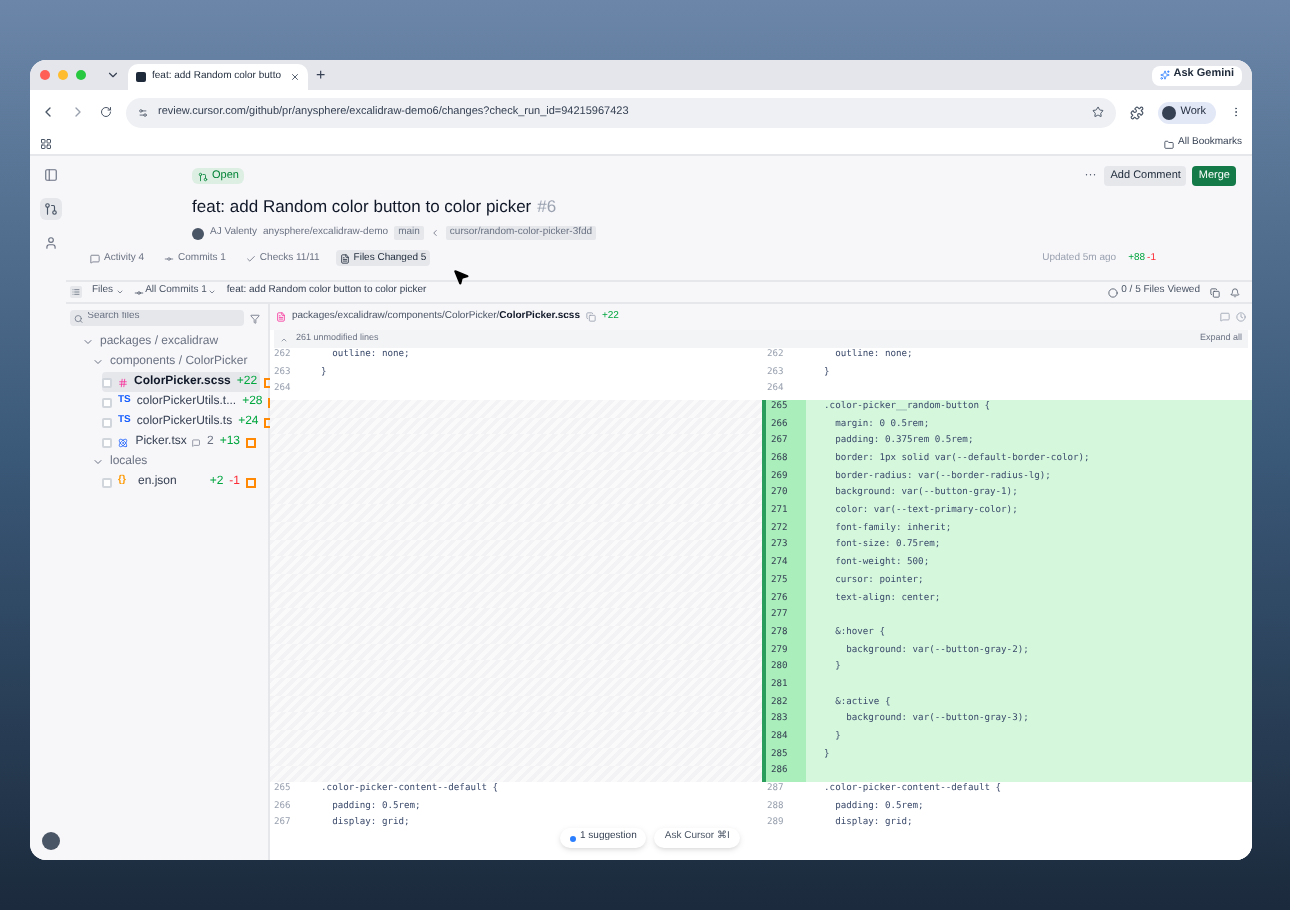 The image size is (1290, 910). Describe the element at coordinates (362, 207) in the screenshot. I see `pr-title: feat: add Random color button to color picker` at that location.